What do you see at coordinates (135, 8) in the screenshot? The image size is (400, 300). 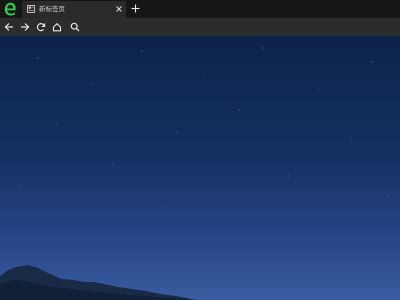 I see `plus-icon` at bounding box center [135, 8].